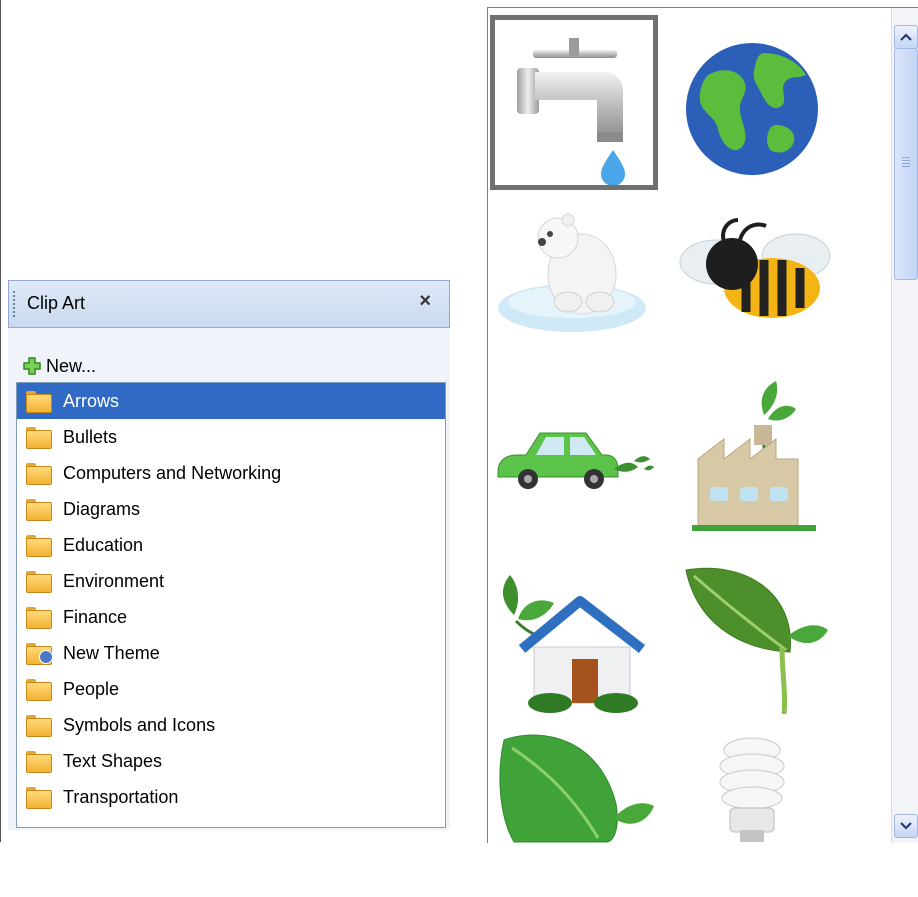 The image size is (918, 897). I want to click on folder-label: Finance, so click(95, 616).